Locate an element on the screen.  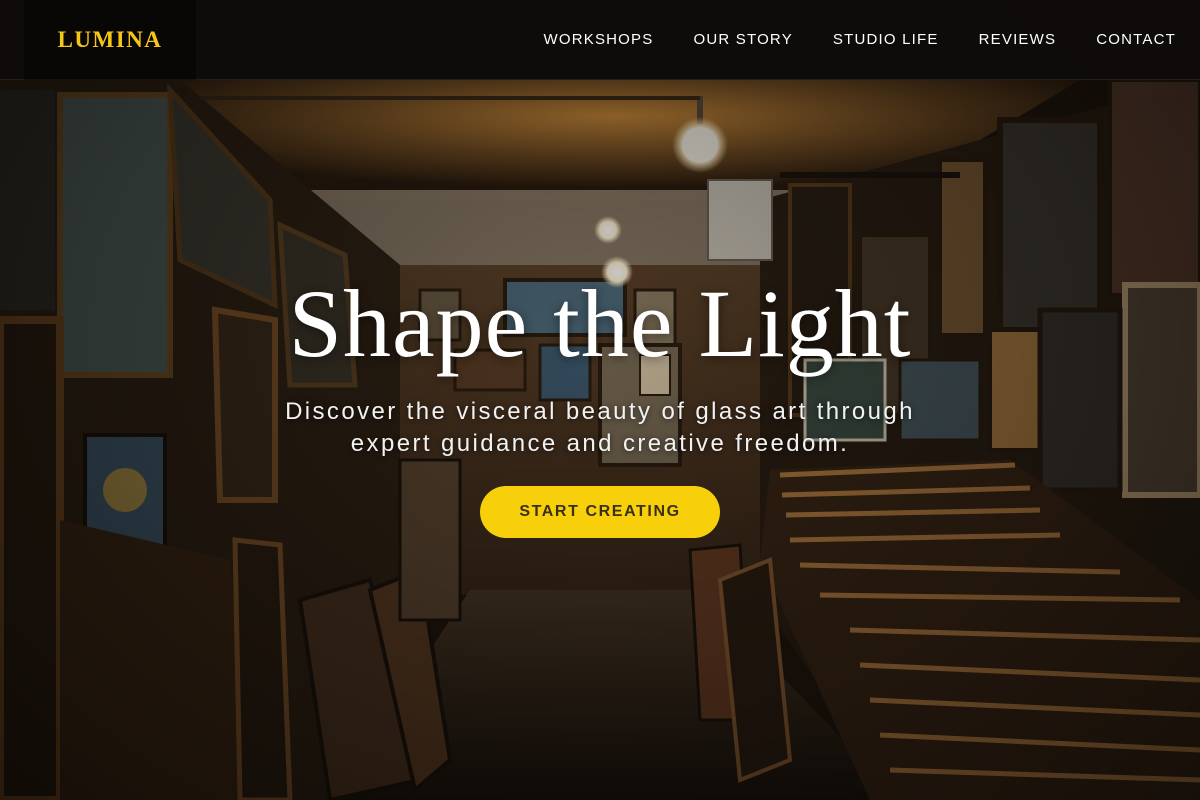
nav-item-studio-life: STUDIO LIFE is located at coordinates (886, 40).